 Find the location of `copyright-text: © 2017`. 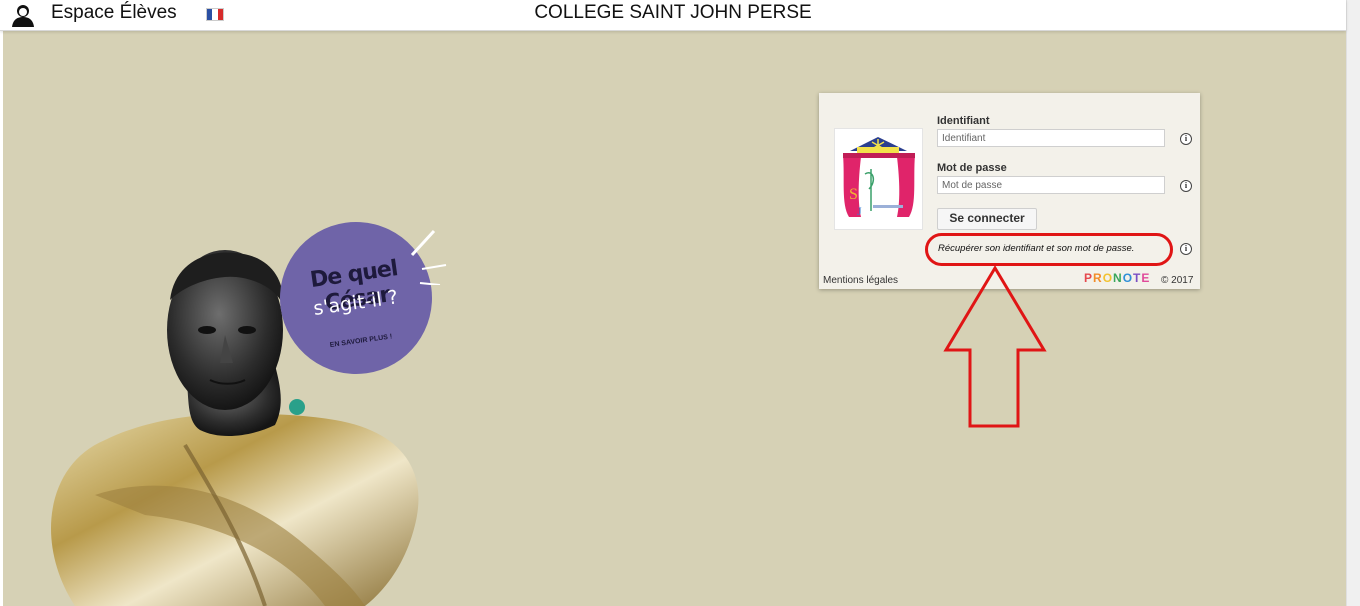

copyright-text: © 2017 is located at coordinates (1177, 280).